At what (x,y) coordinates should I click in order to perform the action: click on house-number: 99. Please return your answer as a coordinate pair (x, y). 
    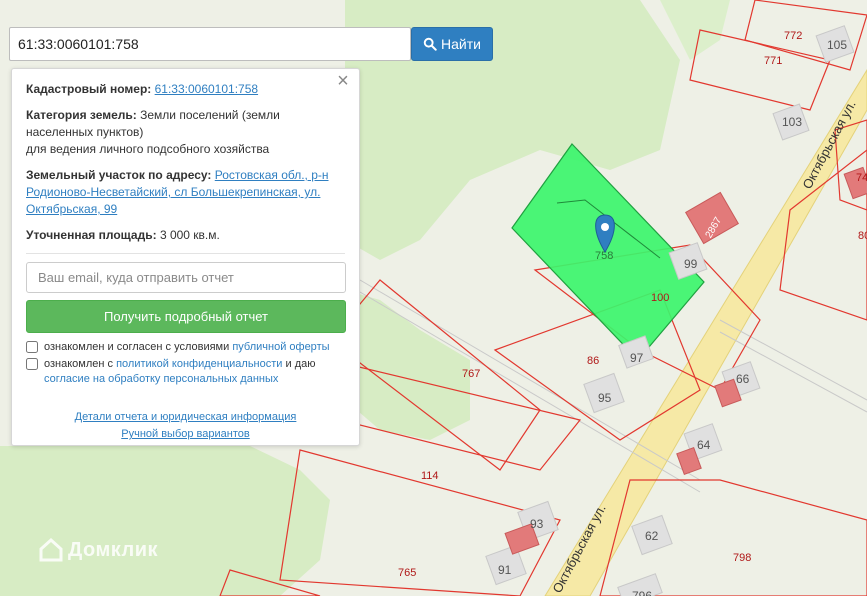
    Looking at the image, I should click on (691, 264).